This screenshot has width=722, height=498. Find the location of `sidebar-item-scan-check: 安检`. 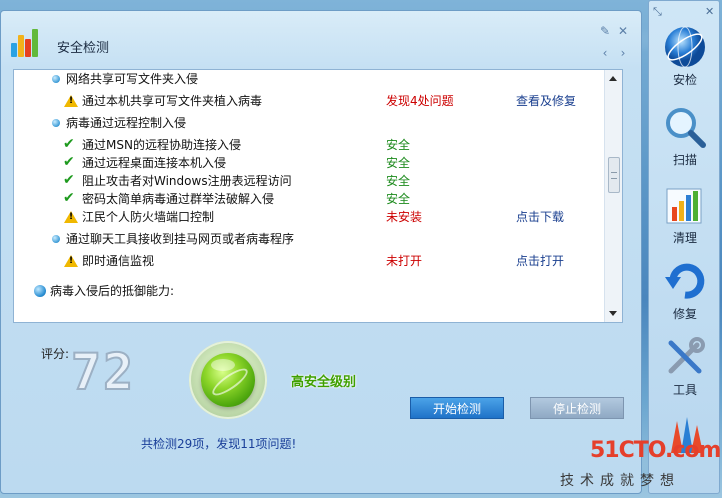

sidebar-item-scan-check: 安检 is located at coordinates (685, 63).